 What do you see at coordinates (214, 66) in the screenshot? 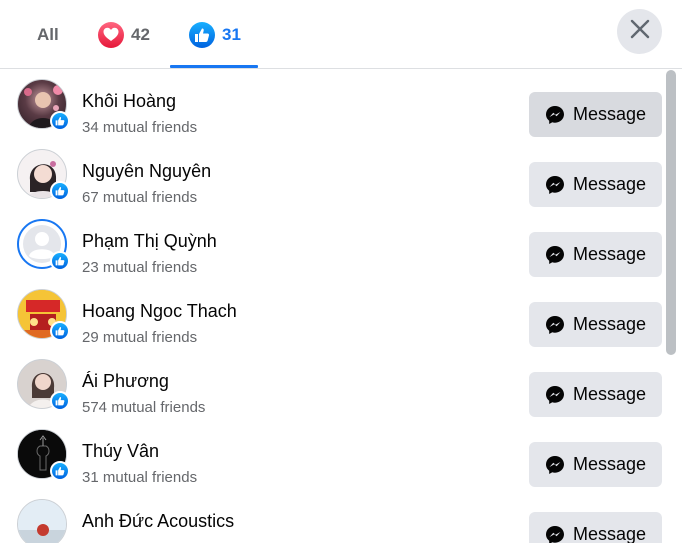
I see `active-tab-indicator` at bounding box center [214, 66].